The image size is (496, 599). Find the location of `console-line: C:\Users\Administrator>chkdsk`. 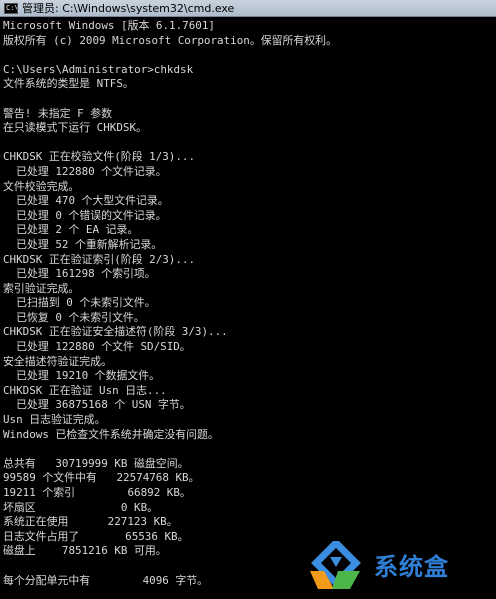

console-line: C:\Users\Administrator>chkdsk is located at coordinates (98, 69).